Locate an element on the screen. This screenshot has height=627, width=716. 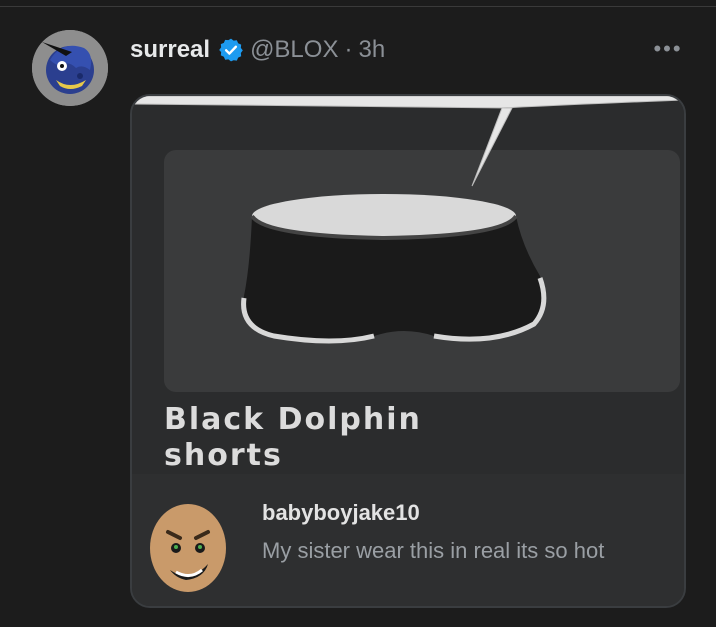
display-name: surreal is located at coordinates (170, 50).